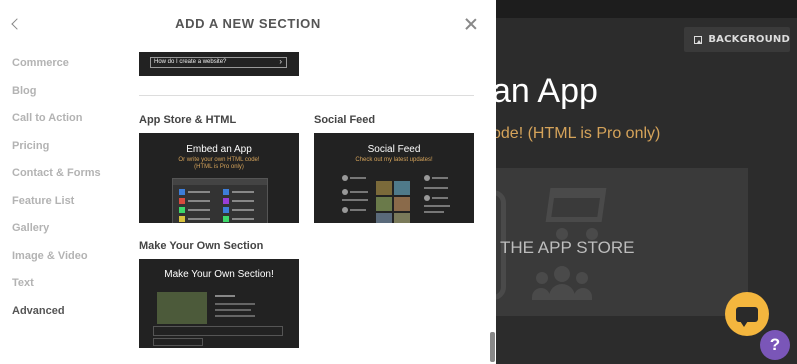  I want to click on section-title-make-your-own: Make Your Own Section, so click(201, 246).